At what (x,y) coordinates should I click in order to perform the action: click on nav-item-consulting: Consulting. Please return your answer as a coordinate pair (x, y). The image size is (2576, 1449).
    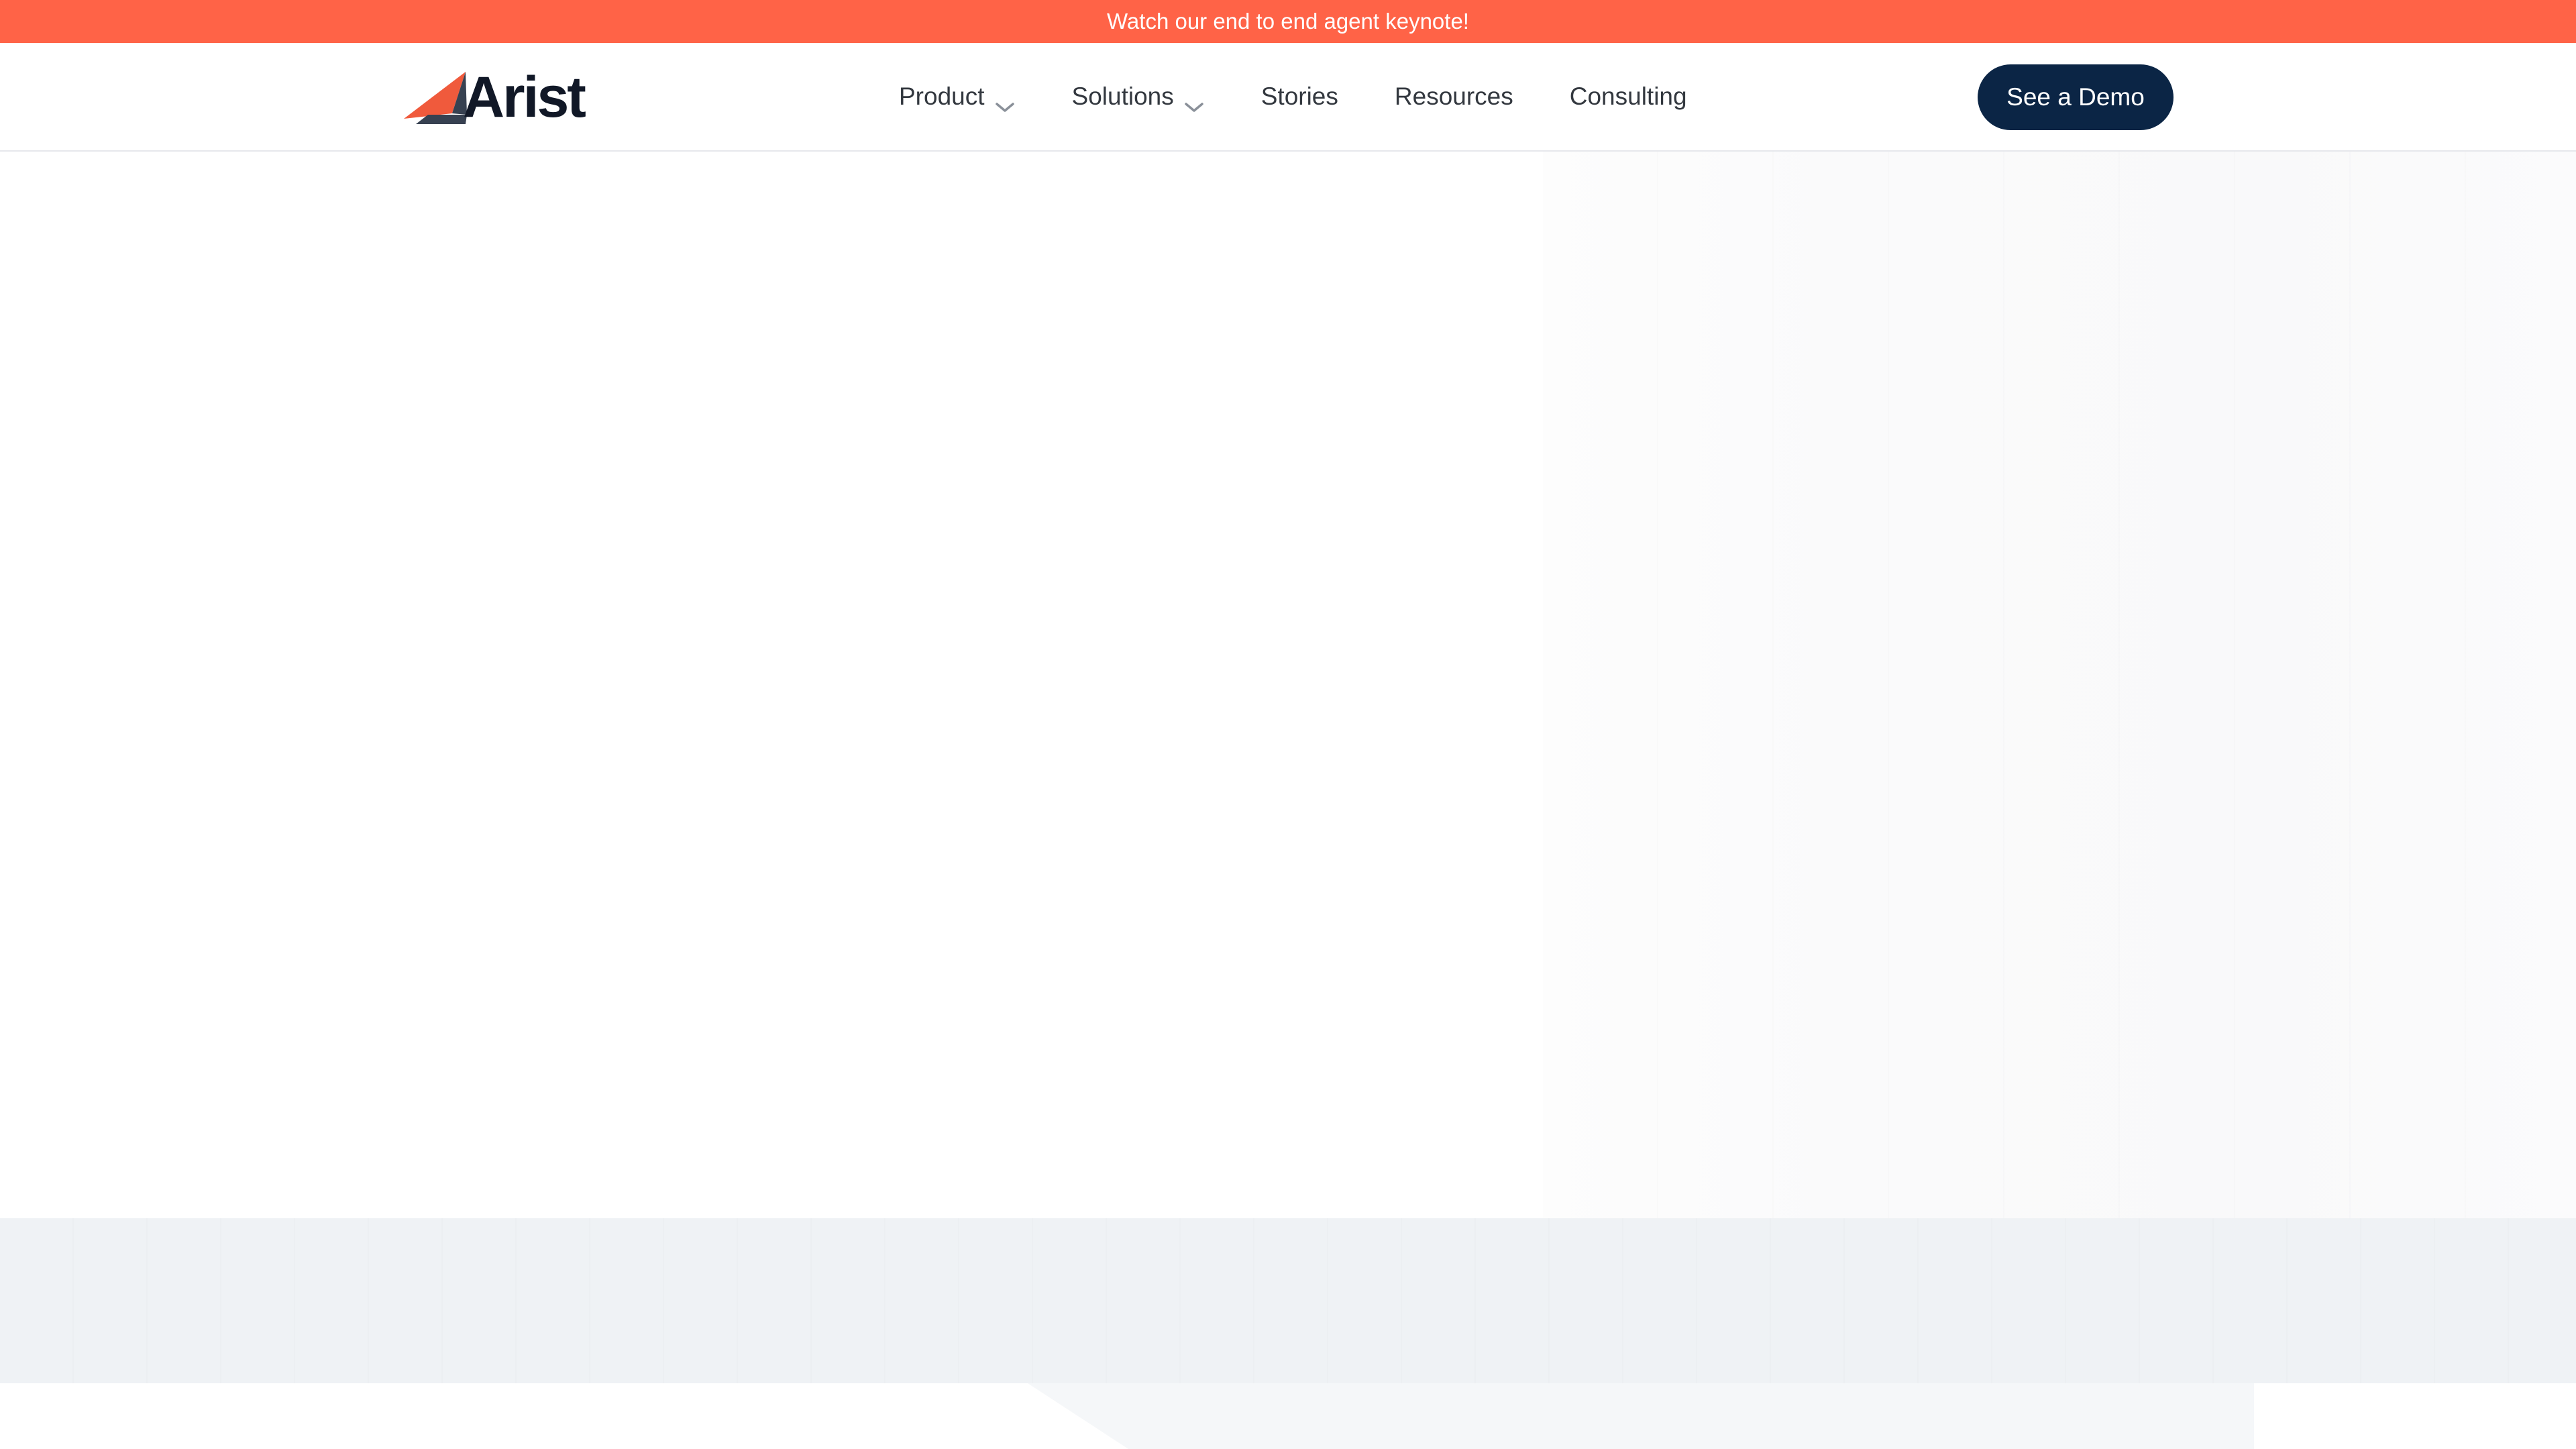
    Looking at the image, I should click on (1628, 97).